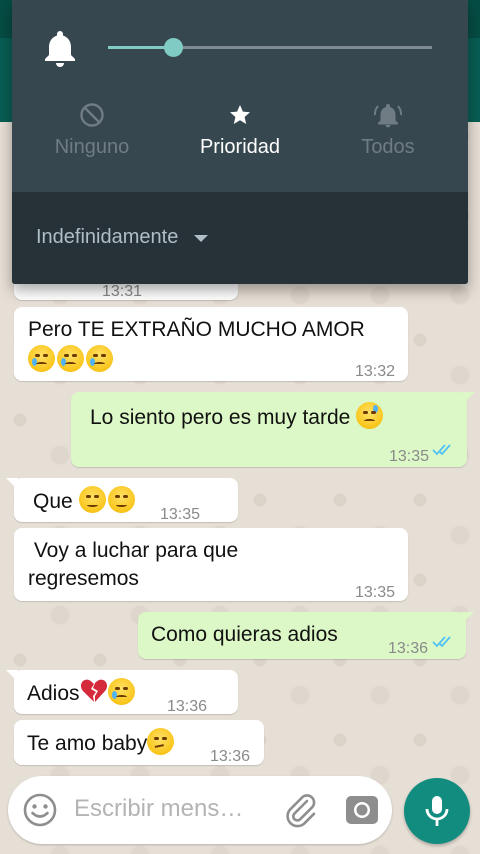  I want to click on dropdown-caret-icon, so click(201, 238).